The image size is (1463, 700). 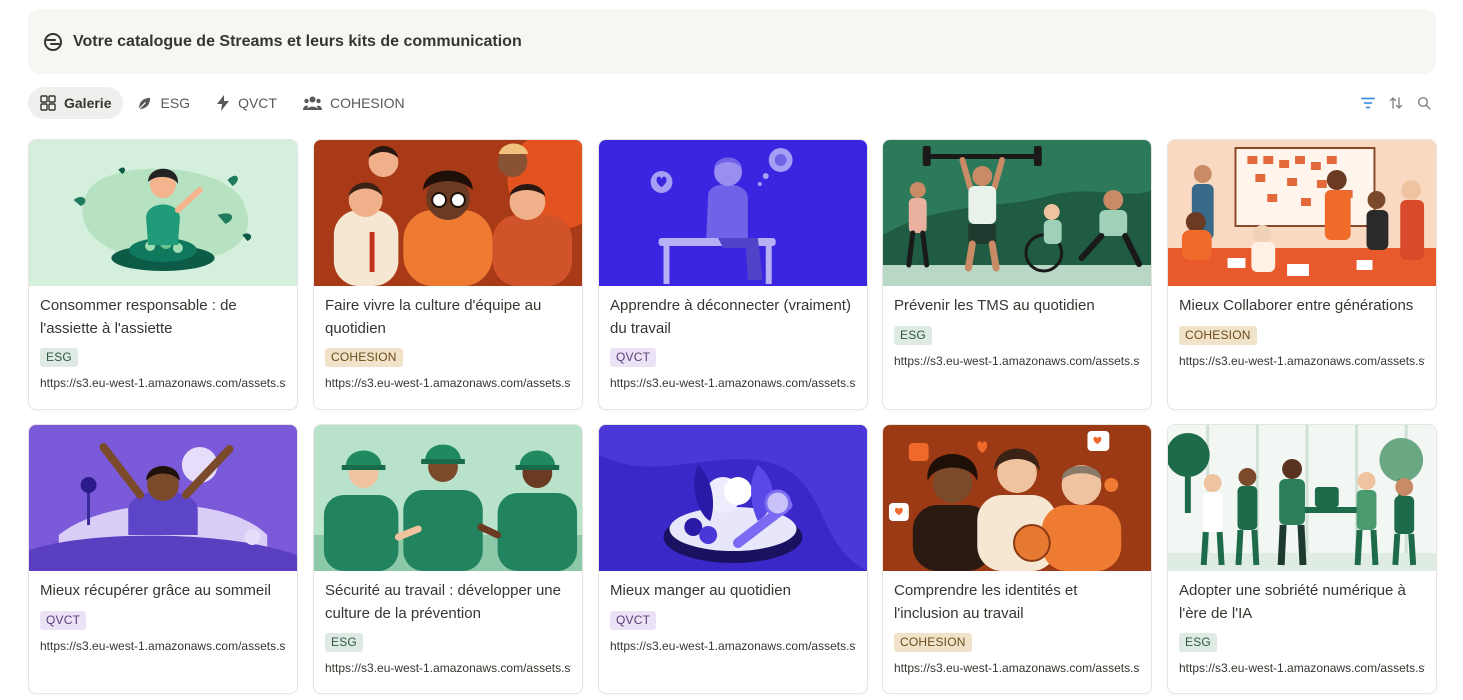 I want to click on card-title: Mieux récupérer grâce au sommeil, so click(x=155, y=590).